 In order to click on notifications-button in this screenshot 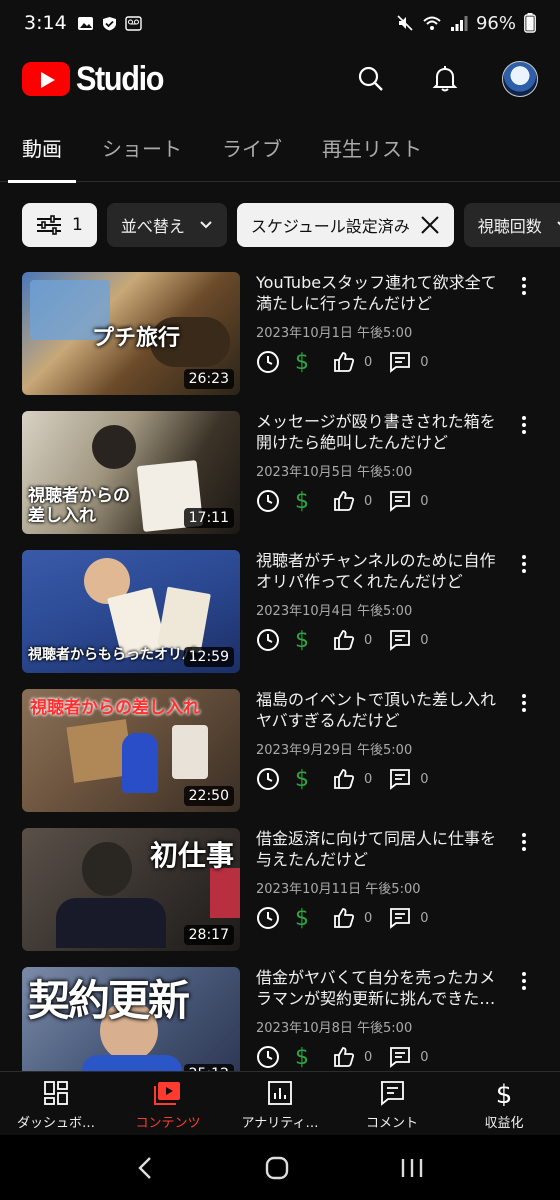, I will do `click(445, 79)`.